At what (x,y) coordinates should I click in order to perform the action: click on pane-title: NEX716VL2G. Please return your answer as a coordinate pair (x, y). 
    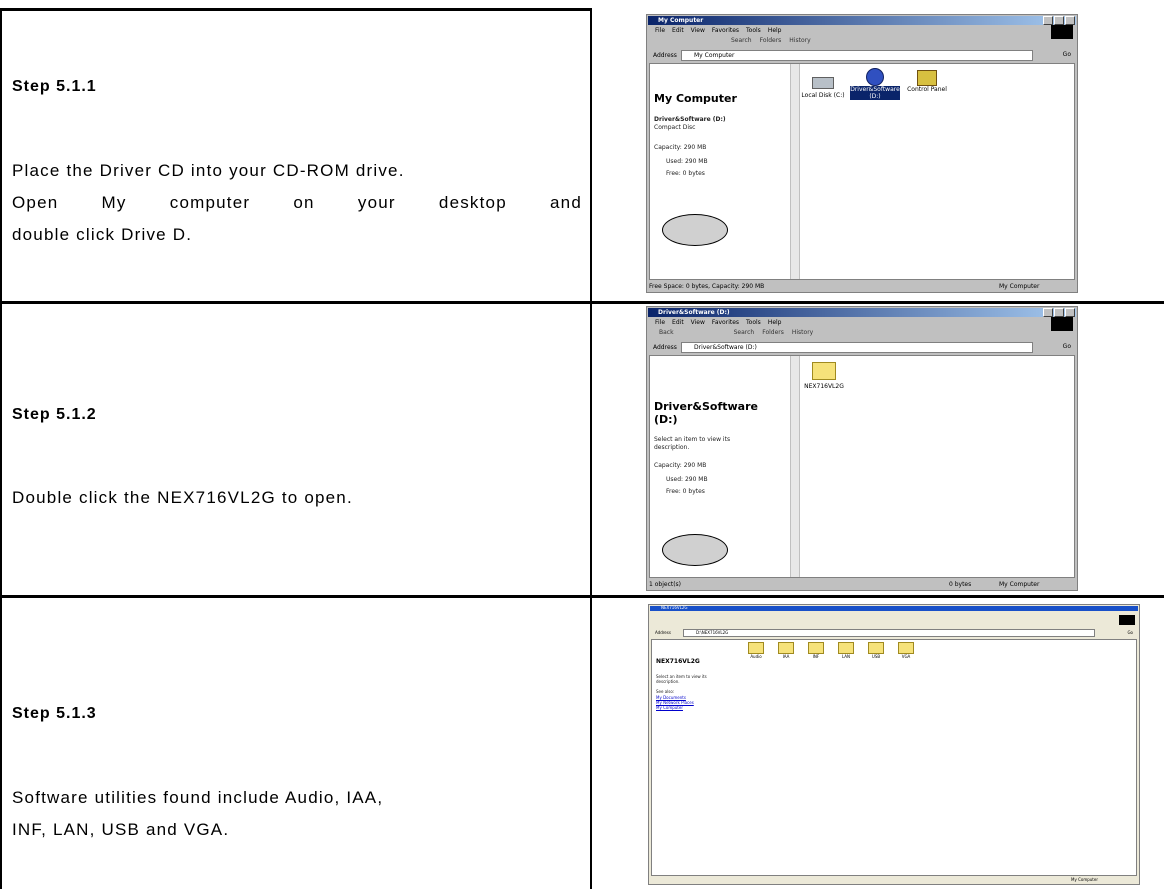
    Looking at the image, I should click on (678, 661).